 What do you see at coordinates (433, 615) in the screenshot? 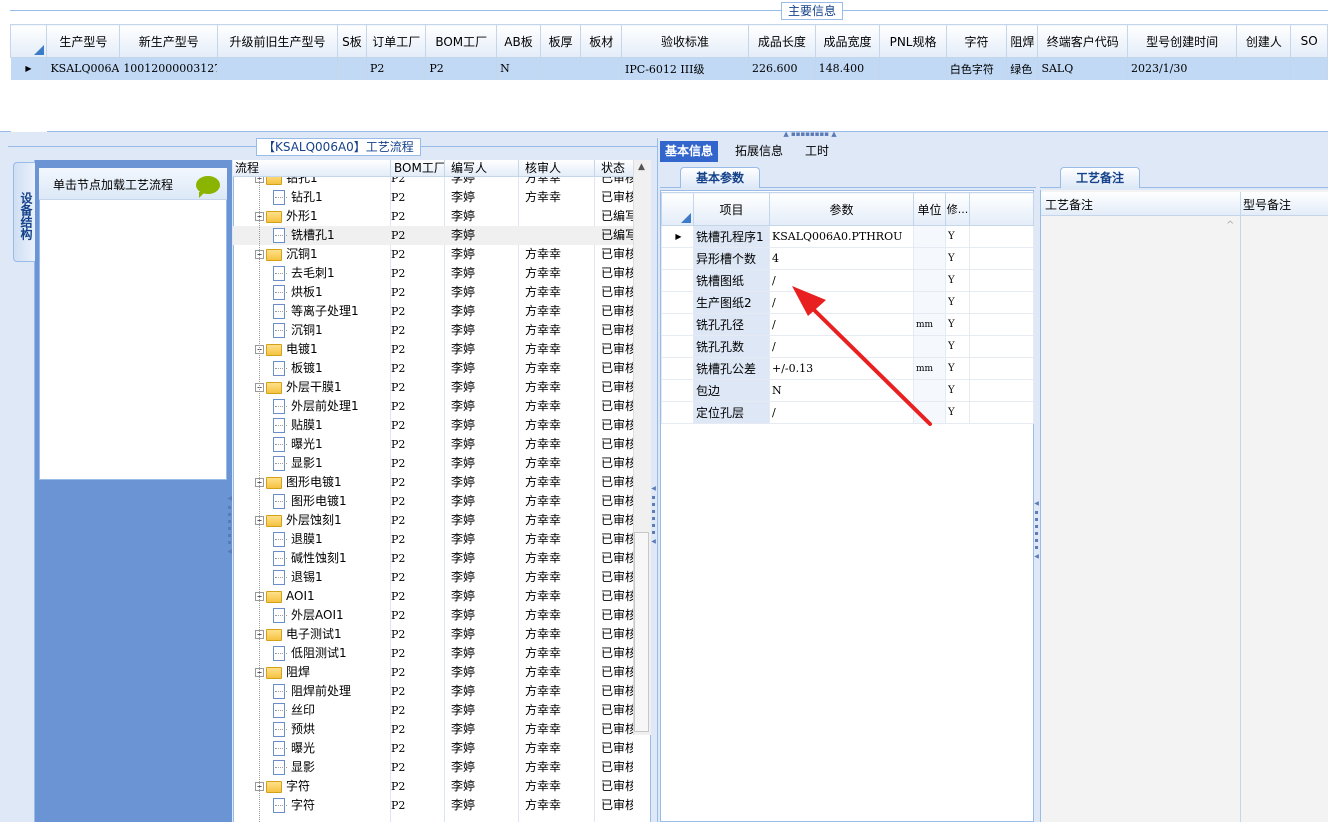
I see `tree-row: 外层AOI1 P2 李婷 方幸幸 已审核` at bounding box center [433, 615].